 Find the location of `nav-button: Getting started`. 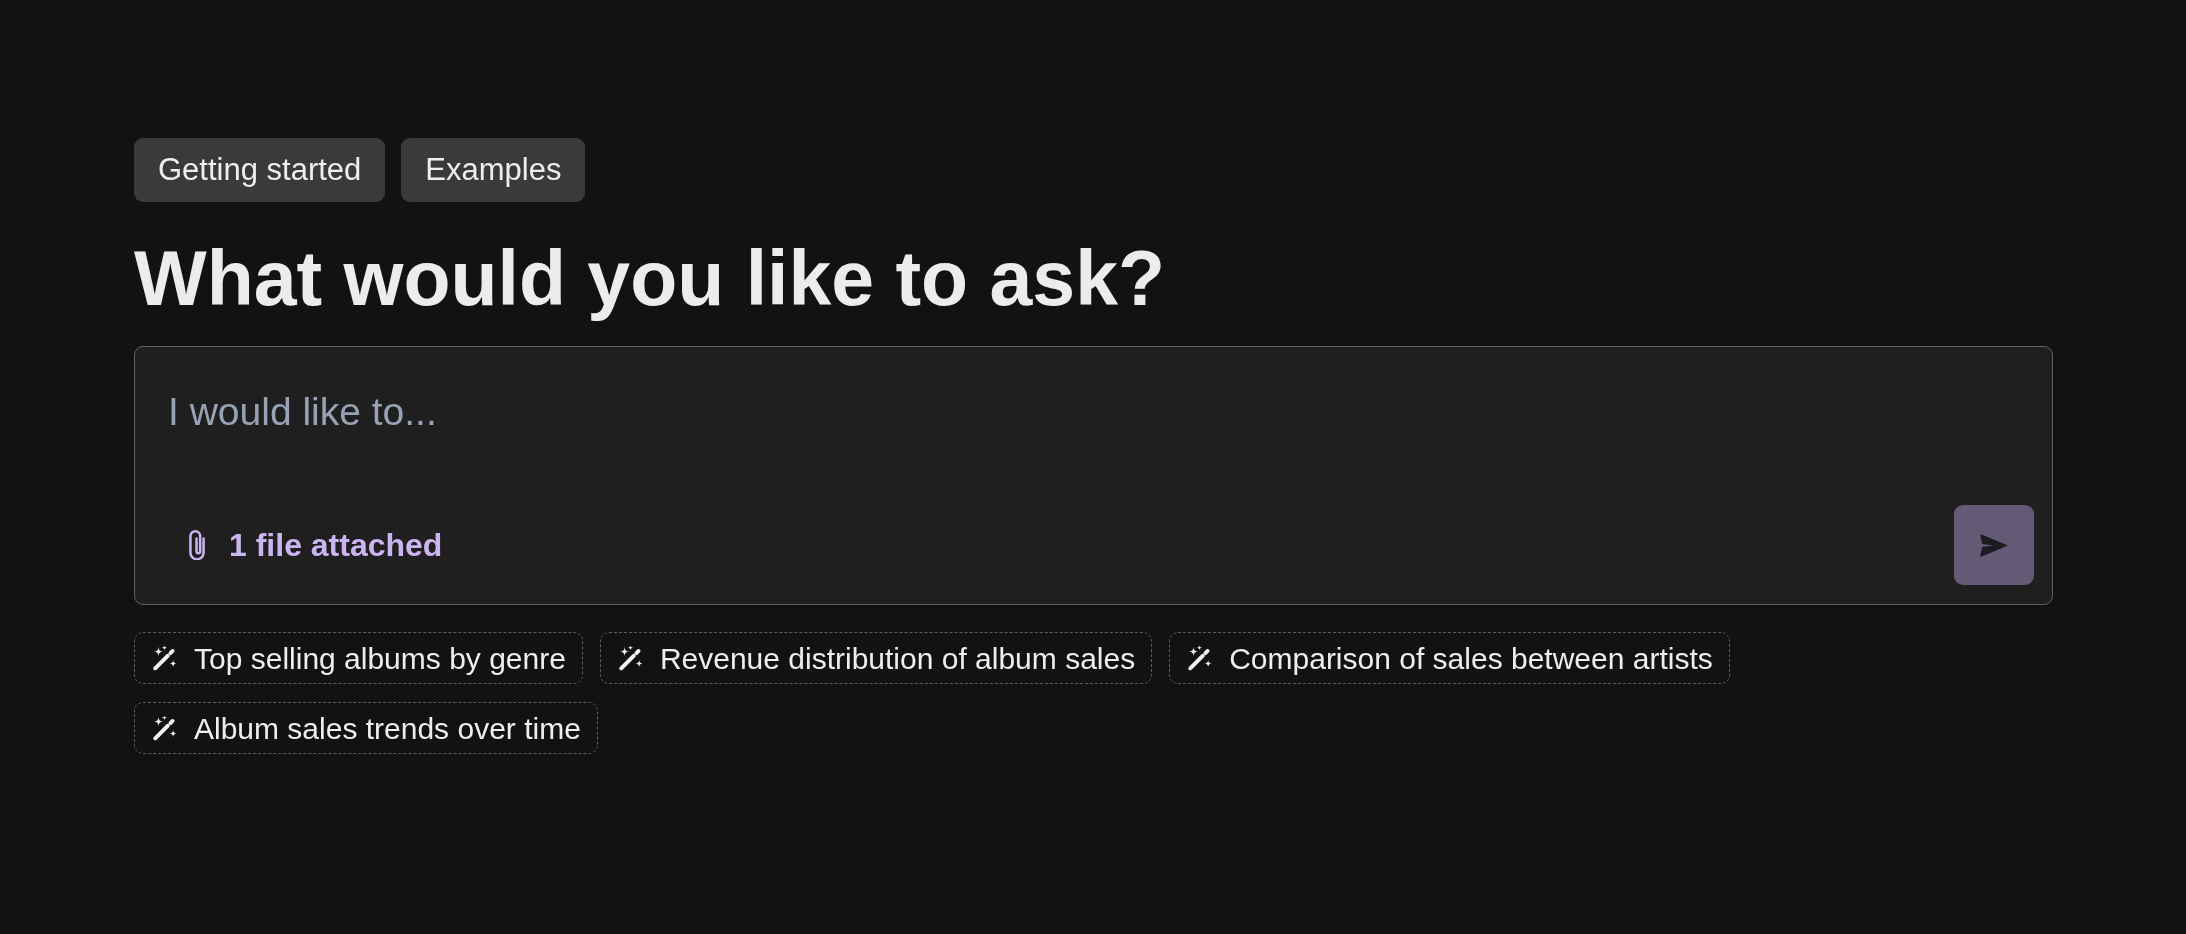

nav-button: Getting started is located at coordinates (260, 170).